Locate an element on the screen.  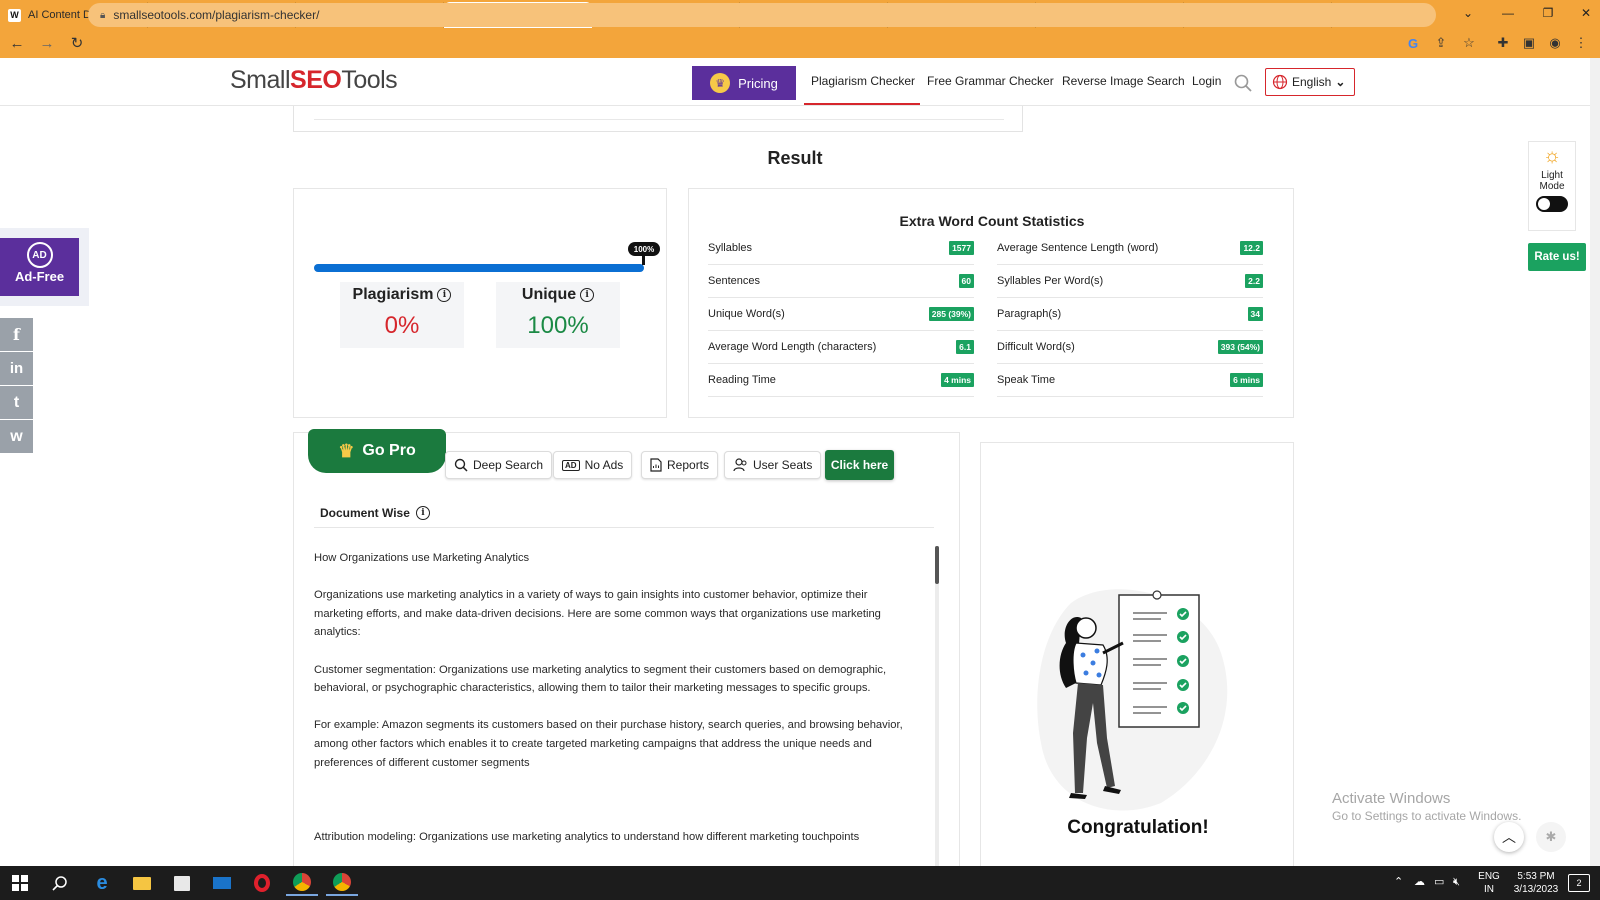
whatsapp-share-icon: w is located at coordinates (16, 436).